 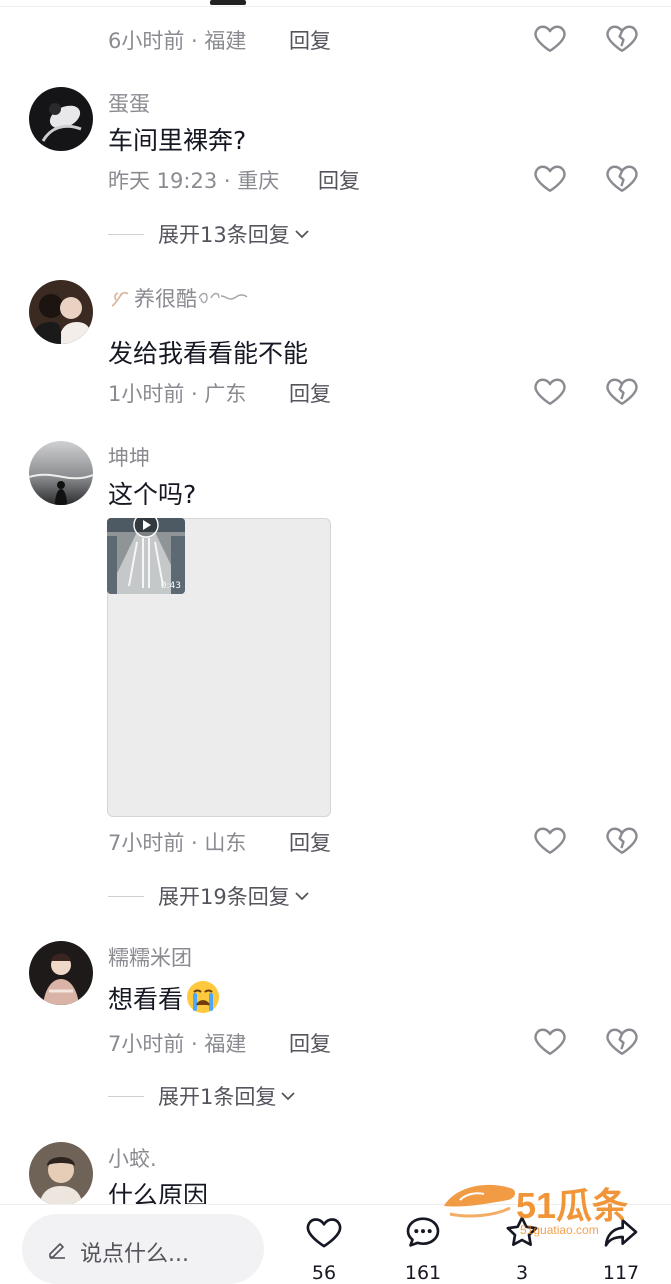 What do you see at coordinates (224, 897) in the screenshot?
I see `expand-replies-label: 展开19条回复` at bounding box center [224, 897].